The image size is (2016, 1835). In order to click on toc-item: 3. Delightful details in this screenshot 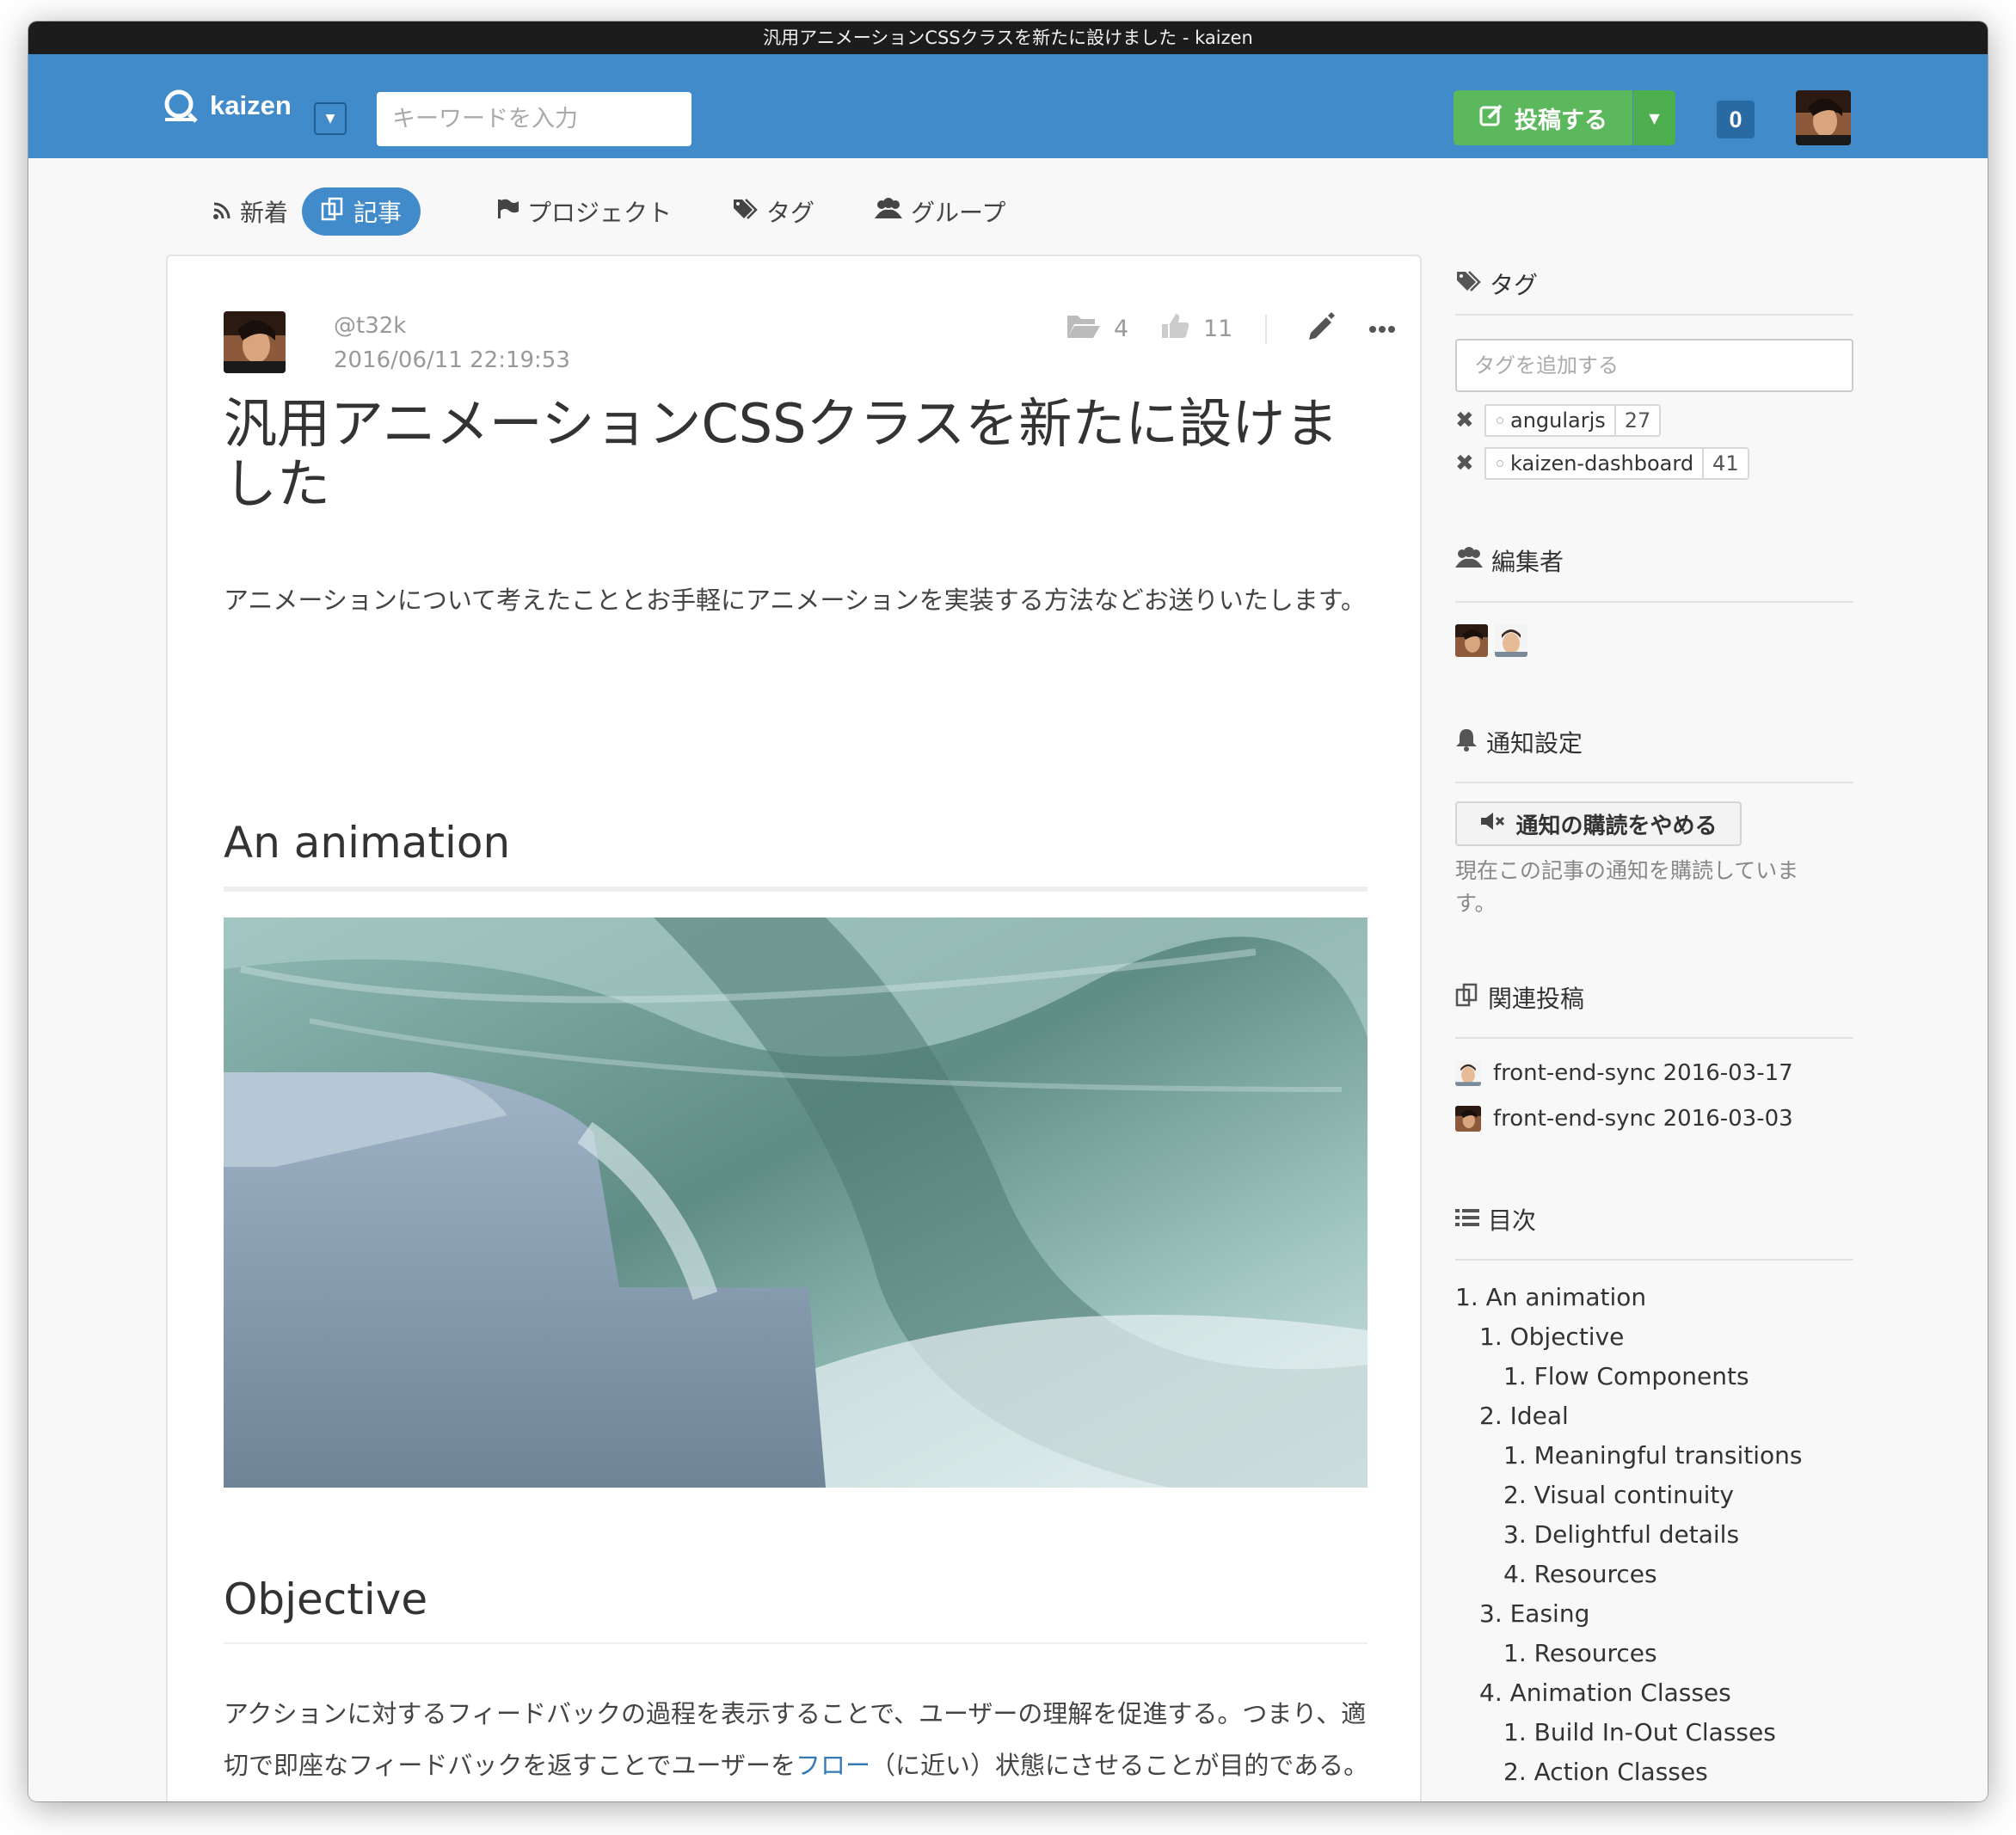, I will do `click(1621, 1535)`.